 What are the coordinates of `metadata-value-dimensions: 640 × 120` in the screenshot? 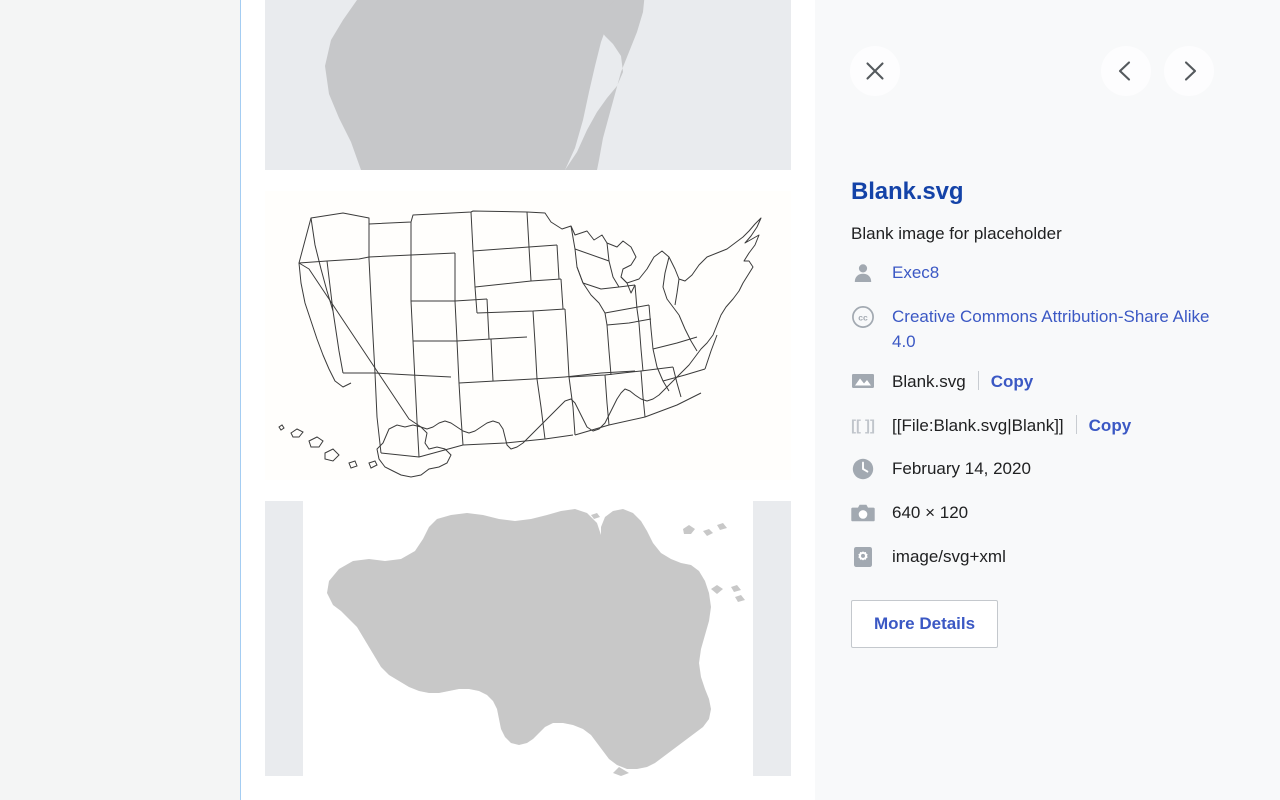 It's located at (930, 512).